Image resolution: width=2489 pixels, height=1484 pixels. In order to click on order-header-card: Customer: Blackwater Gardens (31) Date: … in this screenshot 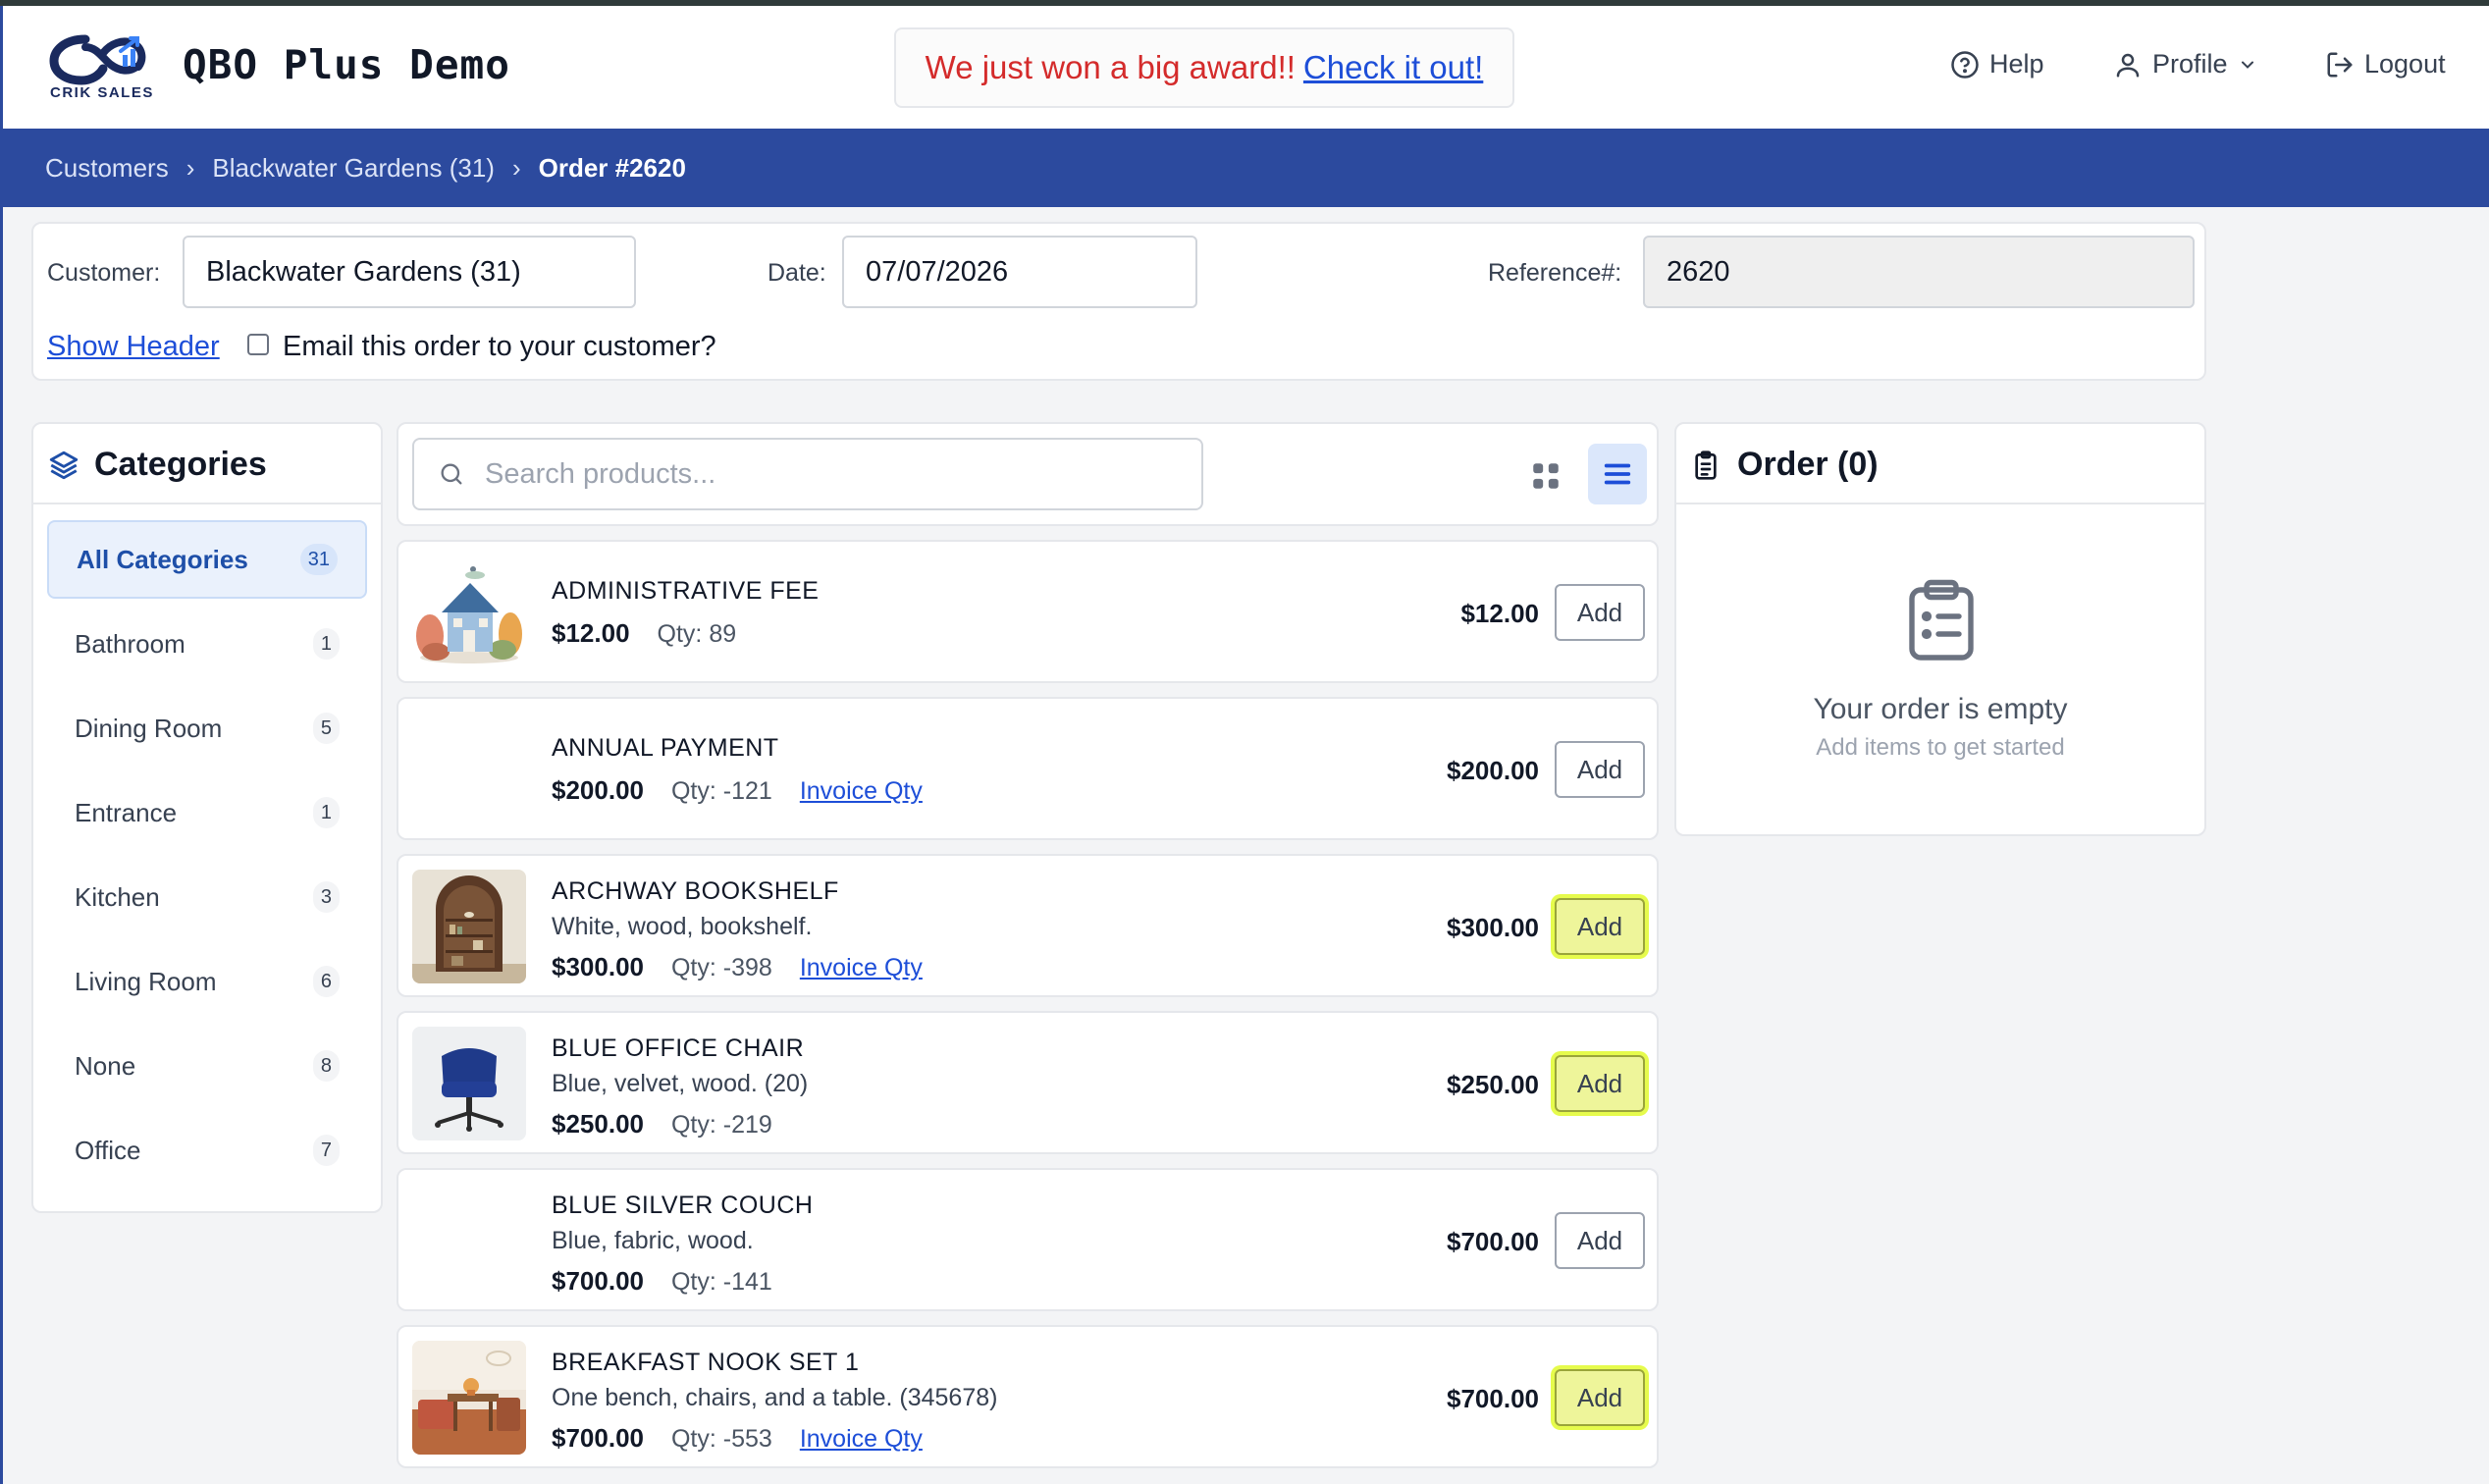, I will do `click(1118, 301)`.